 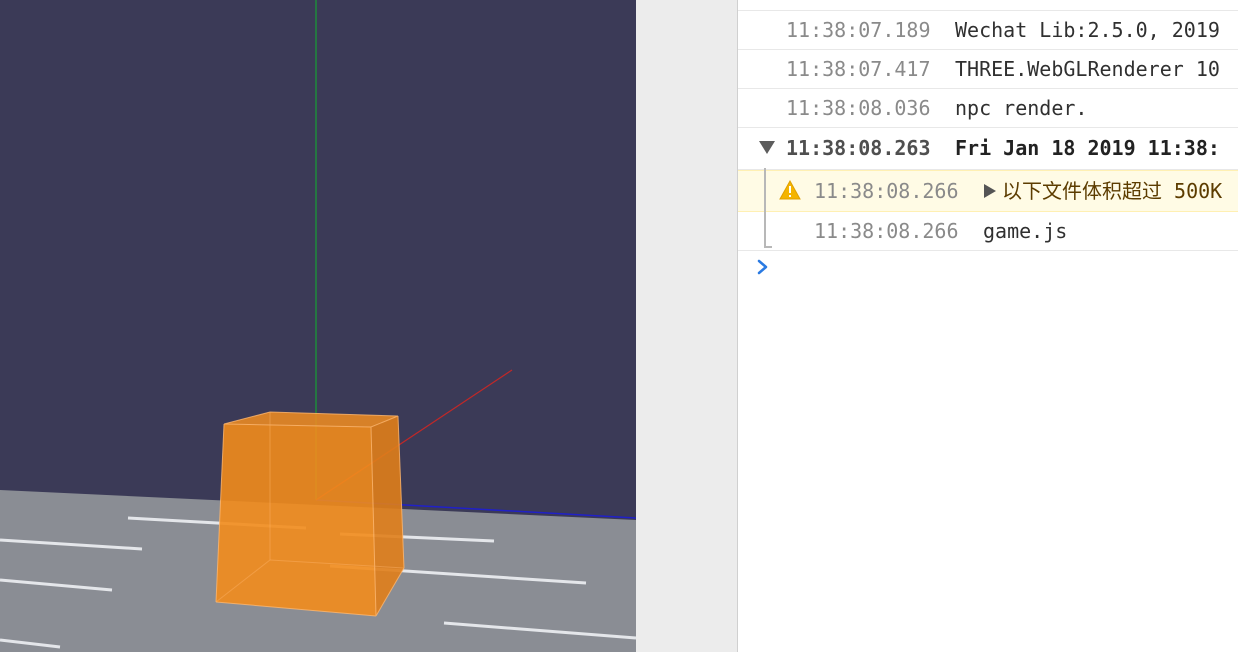 I want to click on cube-front-face, so click(x=296, y=520).